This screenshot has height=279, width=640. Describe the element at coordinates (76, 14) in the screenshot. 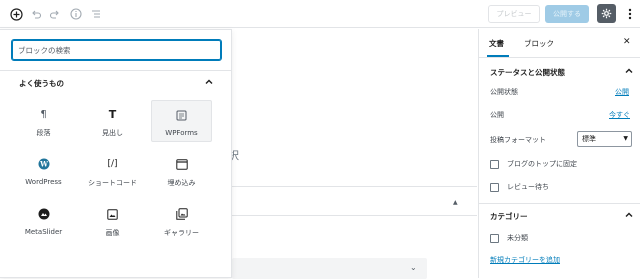

I see `info-icon` at that location.